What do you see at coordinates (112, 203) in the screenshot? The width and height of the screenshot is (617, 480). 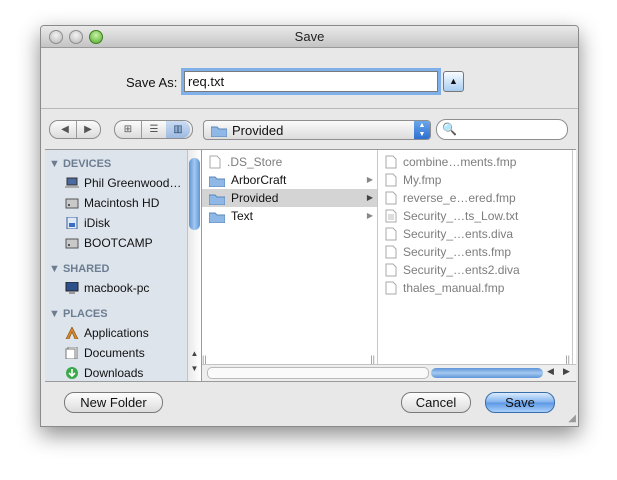 I see `sidebar-item-macintosh-hd: Macintosh HD` at bounding box center [112, 203].